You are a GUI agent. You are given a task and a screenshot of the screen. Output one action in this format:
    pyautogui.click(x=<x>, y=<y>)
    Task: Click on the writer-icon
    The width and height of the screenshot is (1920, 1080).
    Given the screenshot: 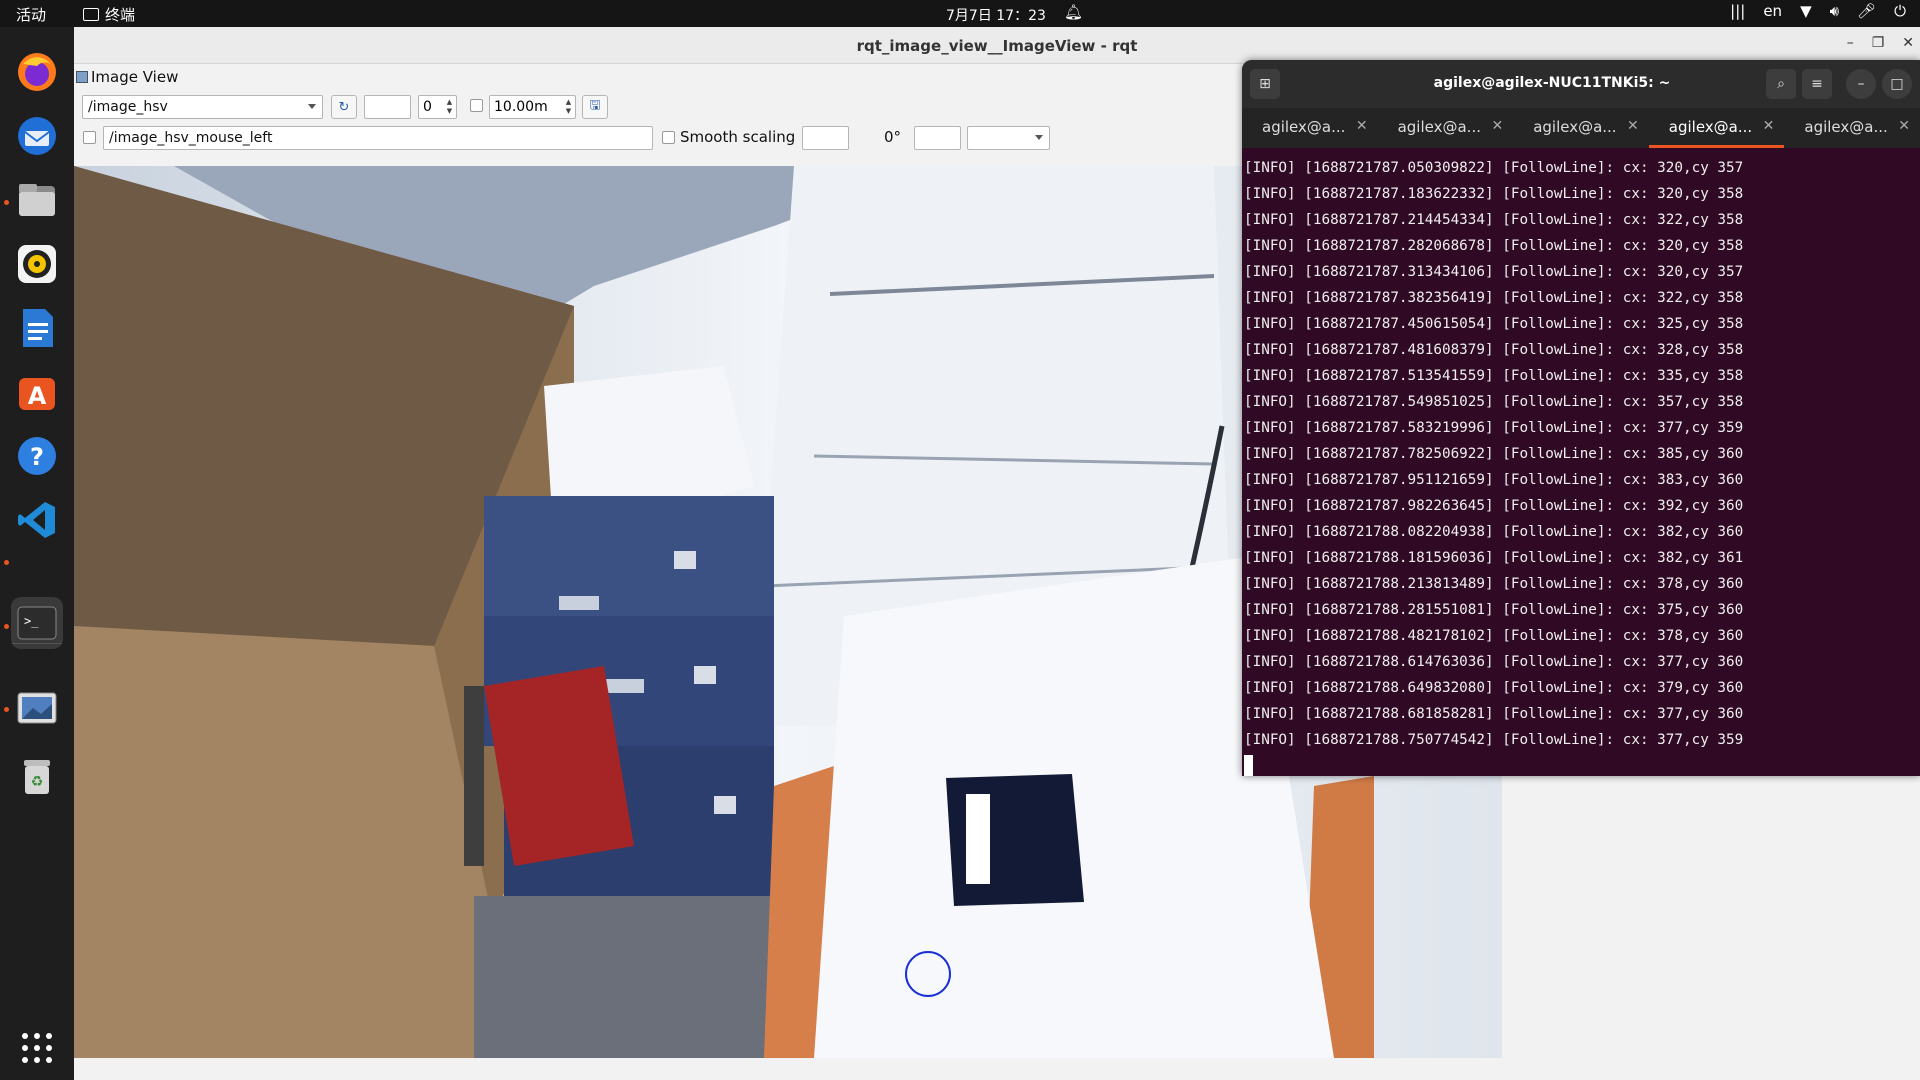 What is the action you would take?
    pyautogui.click(x=37, y=328)
    